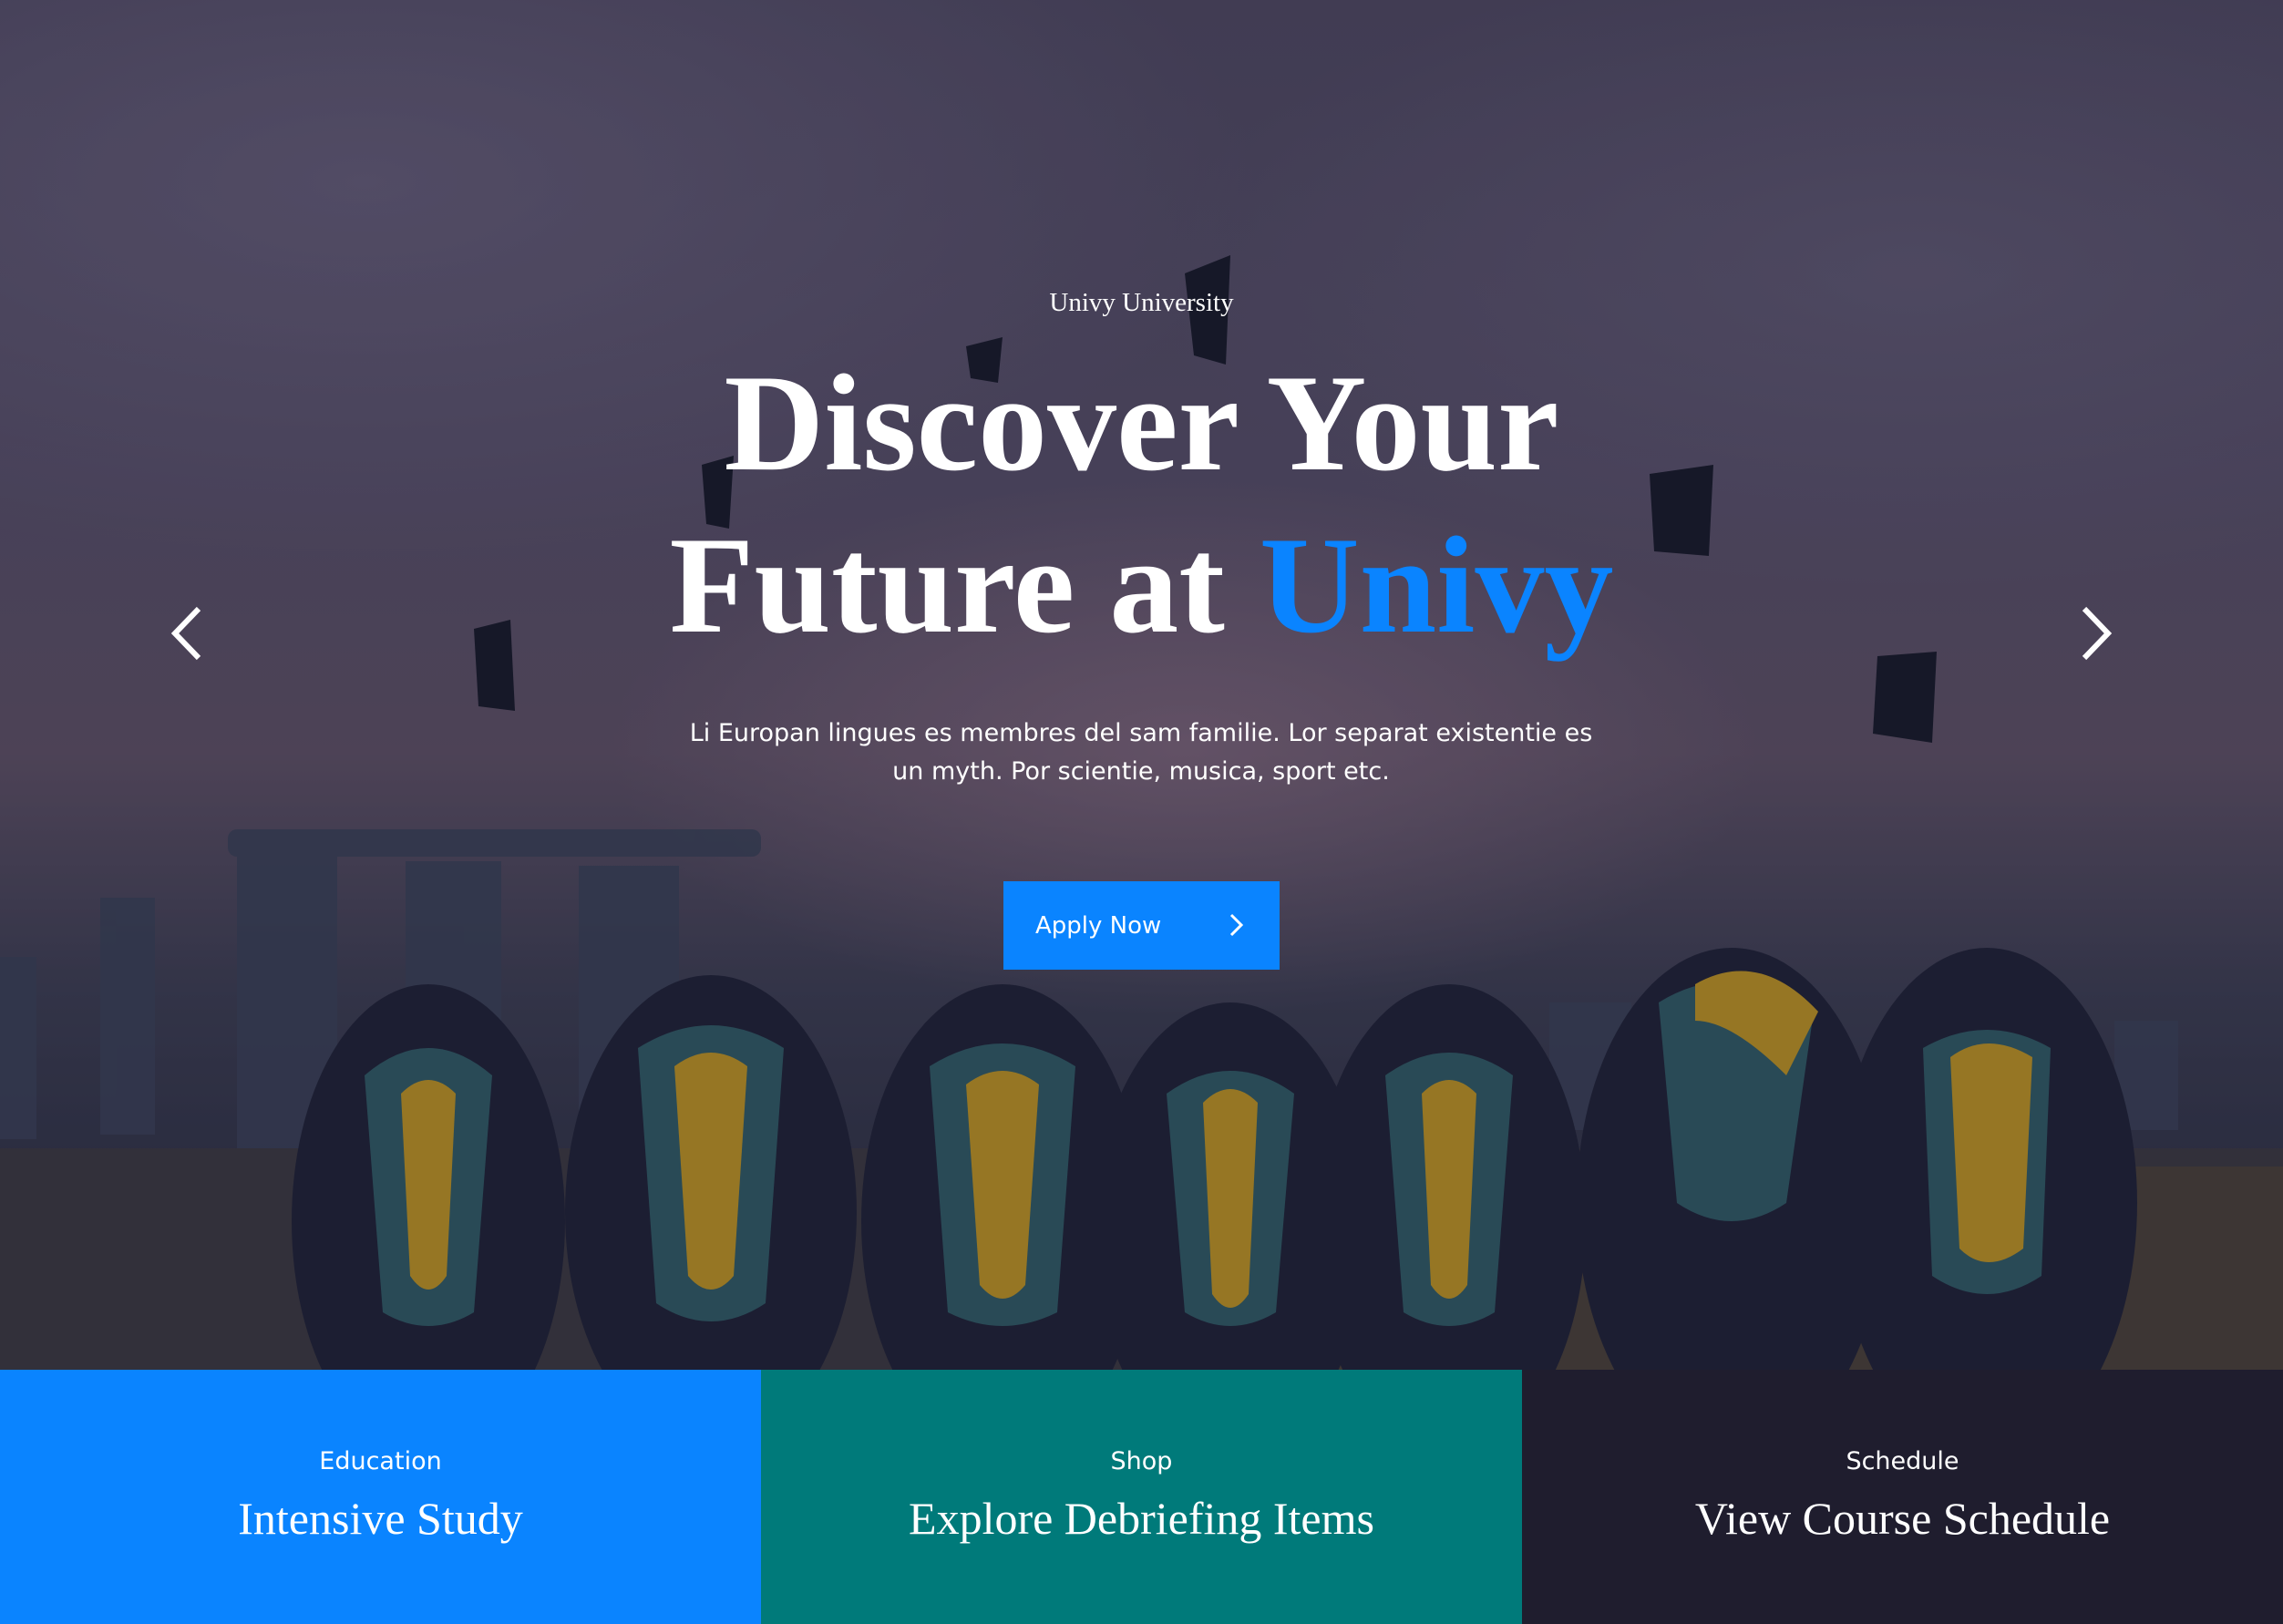 Image resolution: width=2283 pixels, height=1624 pixels. What do you see at coordinates (1902, 1461) in the screenshot?
I see `feature-kicker: Schedule` at bounding box center [1902, 1461].